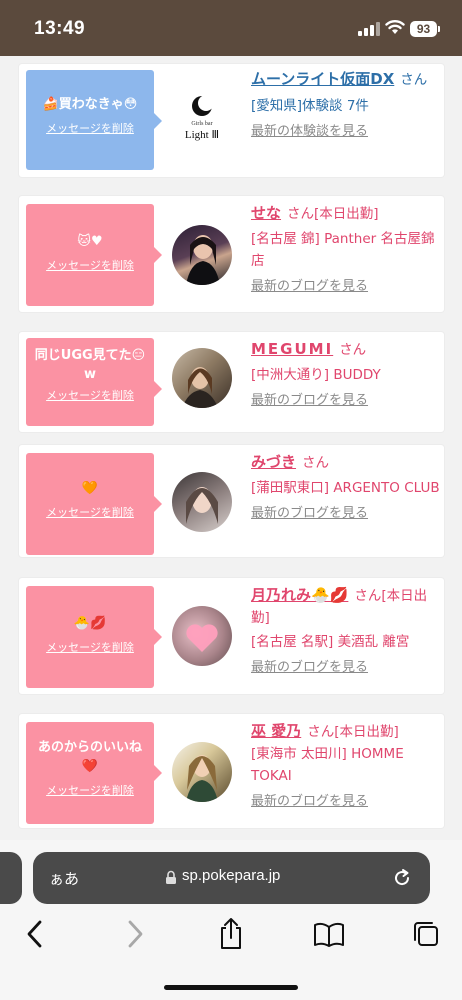  What do you see at coordinates (330, 642) in the screenshot?
I see `item-detail: [名古屋 名駅] 美酒乱 離宮` at bounding box center [330, 642].